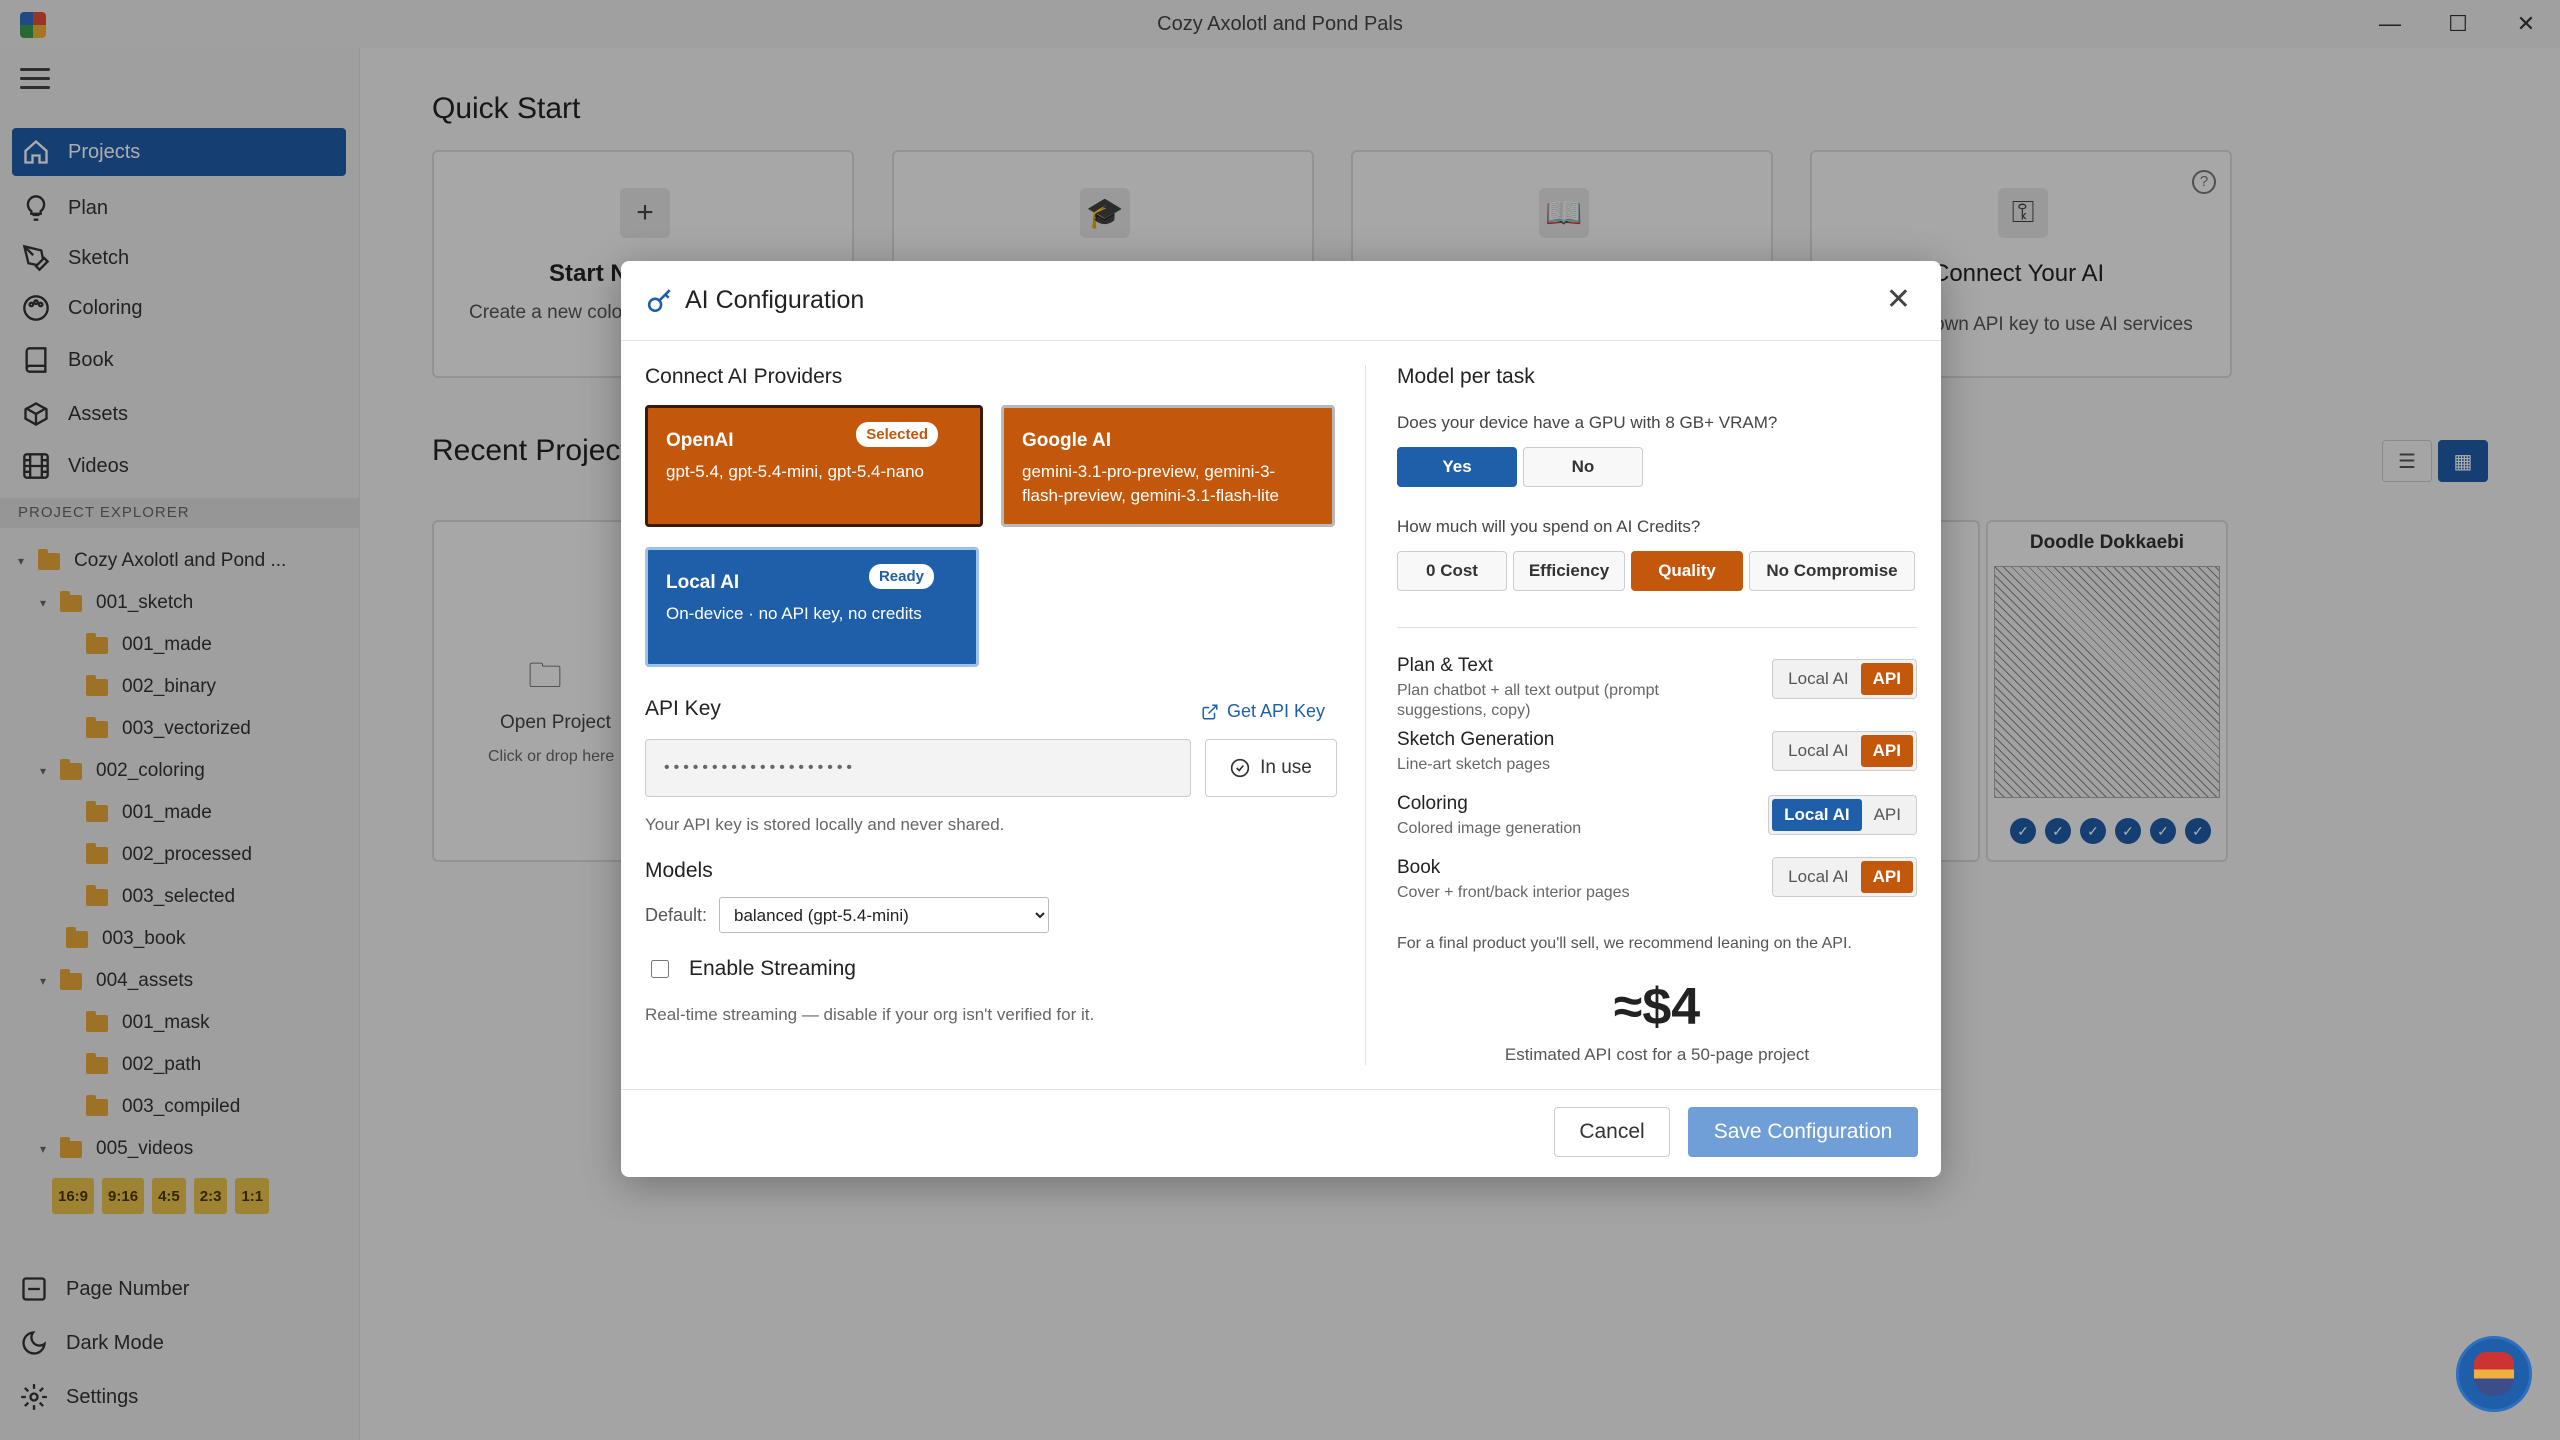  What do you see at coordinates (1286, 767) in the screenshot?
I see `in-use-label: In use` at bounding box center [1286, 767].